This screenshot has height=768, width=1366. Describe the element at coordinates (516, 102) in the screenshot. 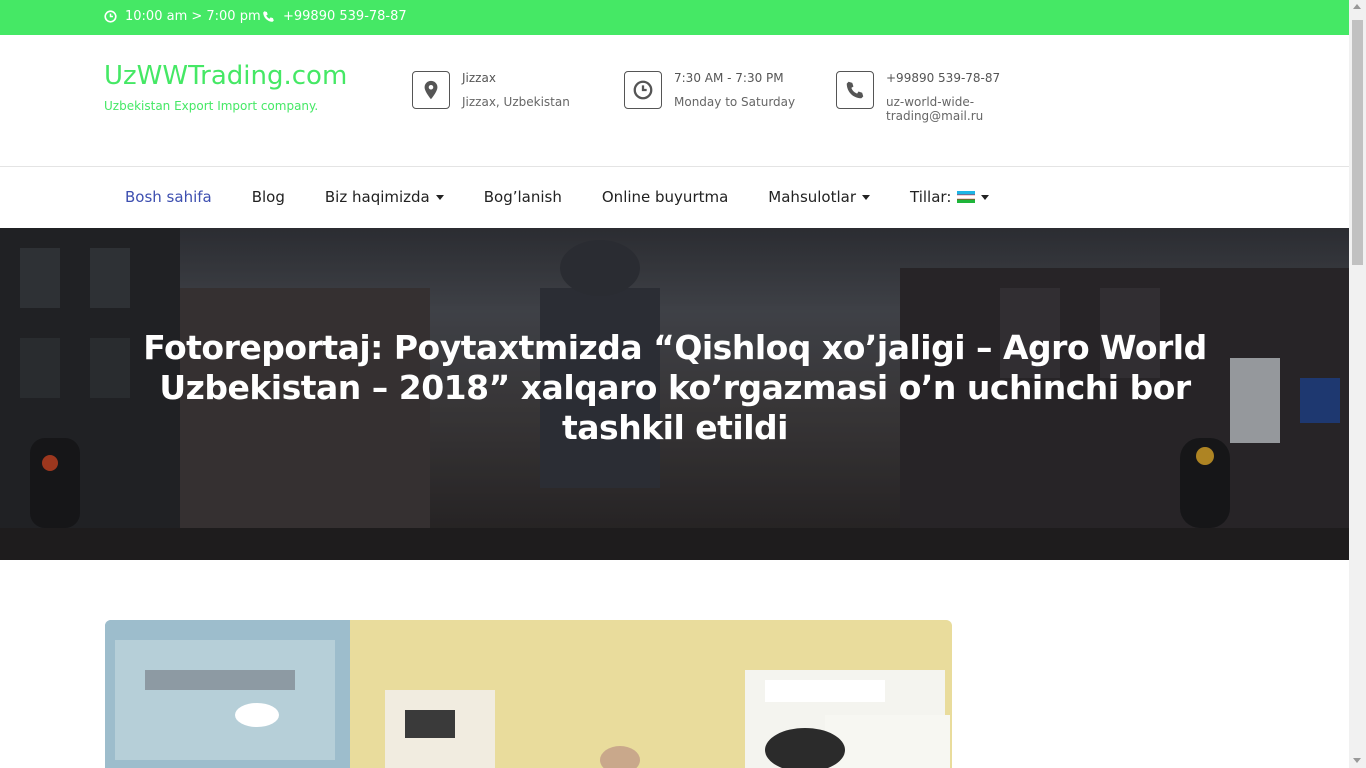

I see `location-detail: Jizzax, Uzbekistan` at that location.